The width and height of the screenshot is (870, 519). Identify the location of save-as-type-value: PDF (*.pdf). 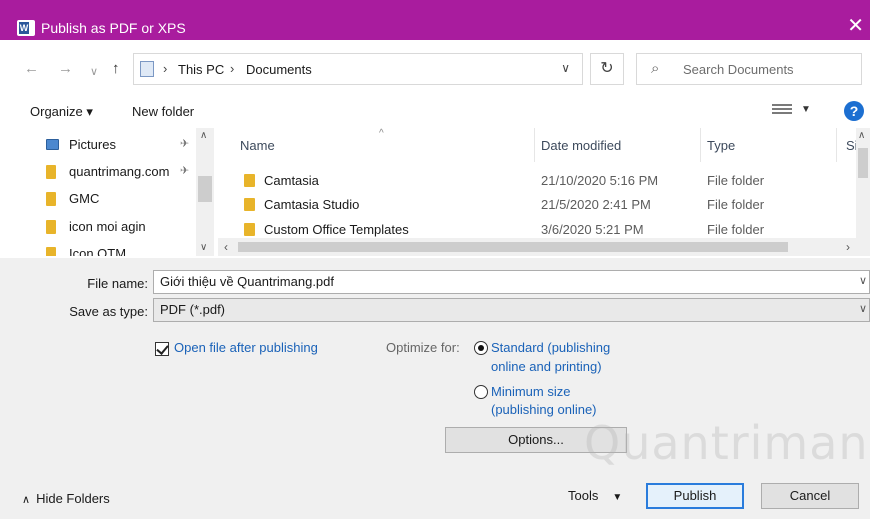
(193, 309).